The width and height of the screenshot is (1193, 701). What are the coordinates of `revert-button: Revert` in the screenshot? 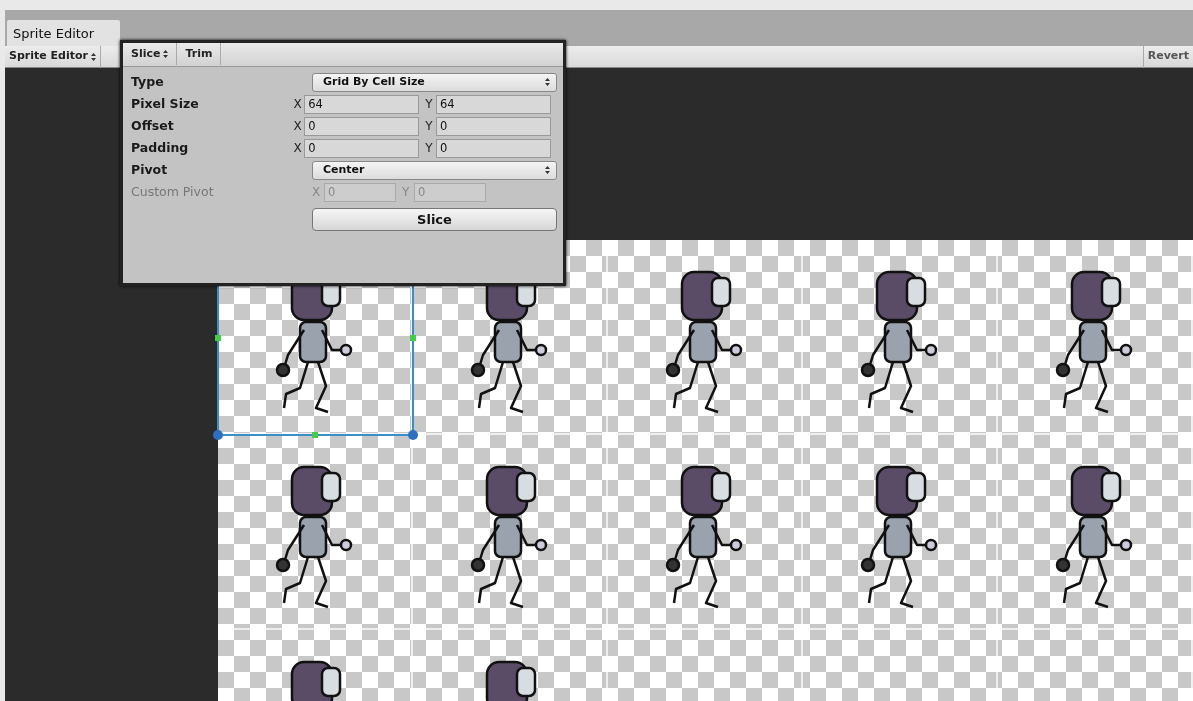 It's located at (1167, 56).